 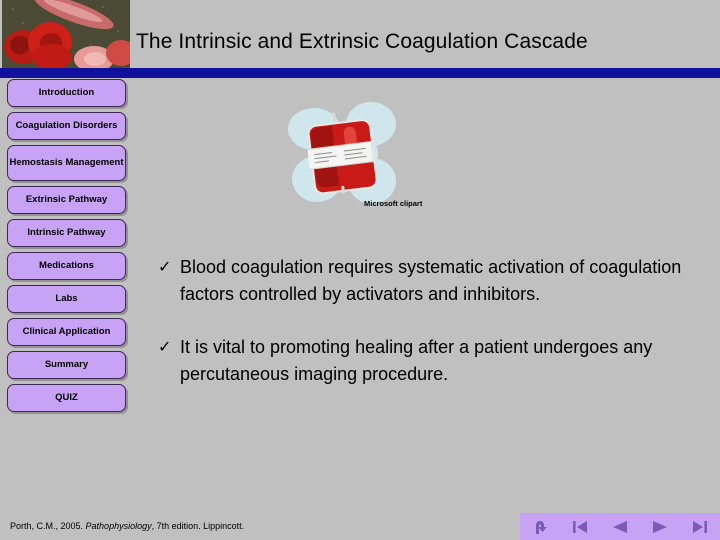 I want to click on slide-navigation-bar, so click(x=620, y=526).